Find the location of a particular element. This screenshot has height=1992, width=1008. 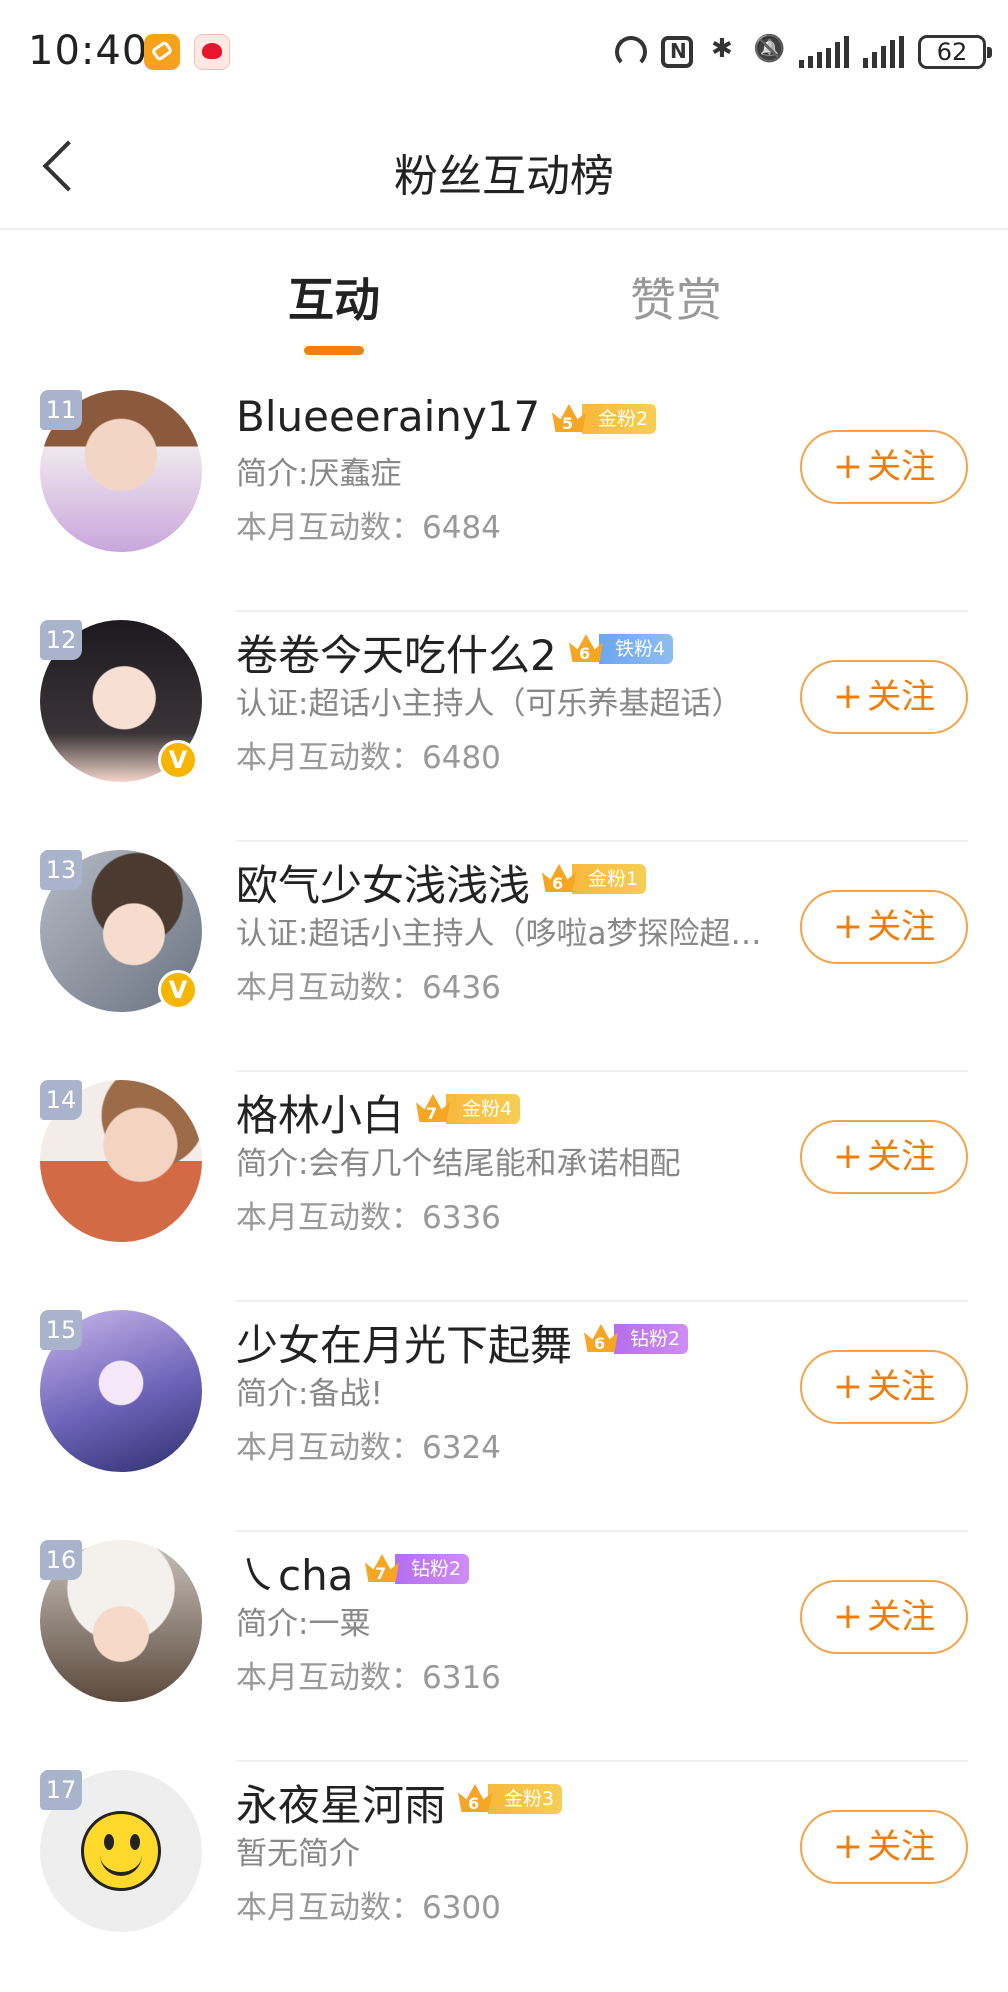

top-bar: 粉丝互动榜 is located at coordinates (504, 167).